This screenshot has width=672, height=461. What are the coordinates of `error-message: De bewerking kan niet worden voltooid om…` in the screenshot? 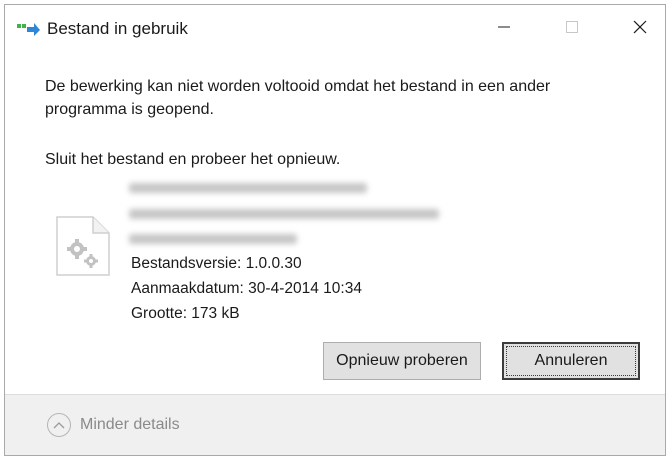 It's located at (298, 98).